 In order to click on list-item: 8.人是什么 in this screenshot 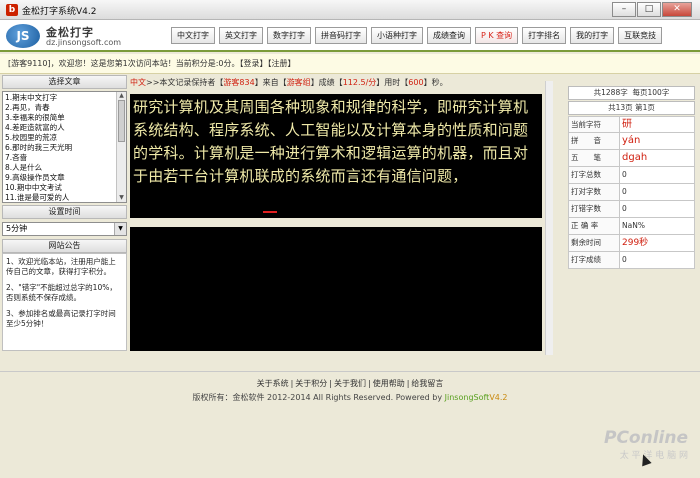, I will do `click(59, 168)`.